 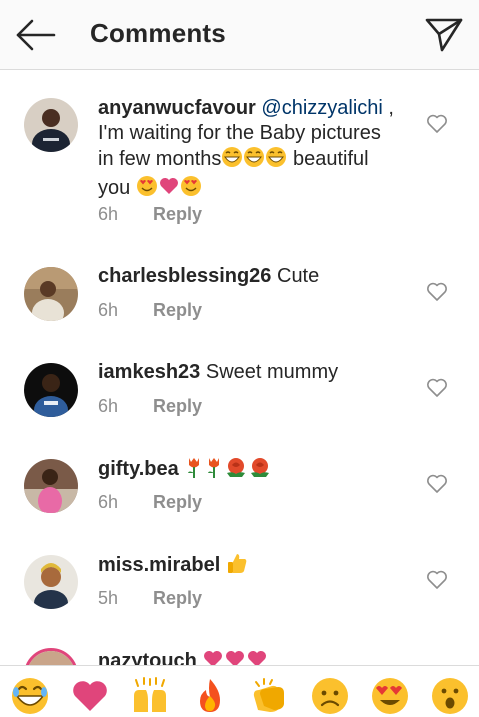 I want to click on comment-text-part: beautiful, so click(x=328, y=159).